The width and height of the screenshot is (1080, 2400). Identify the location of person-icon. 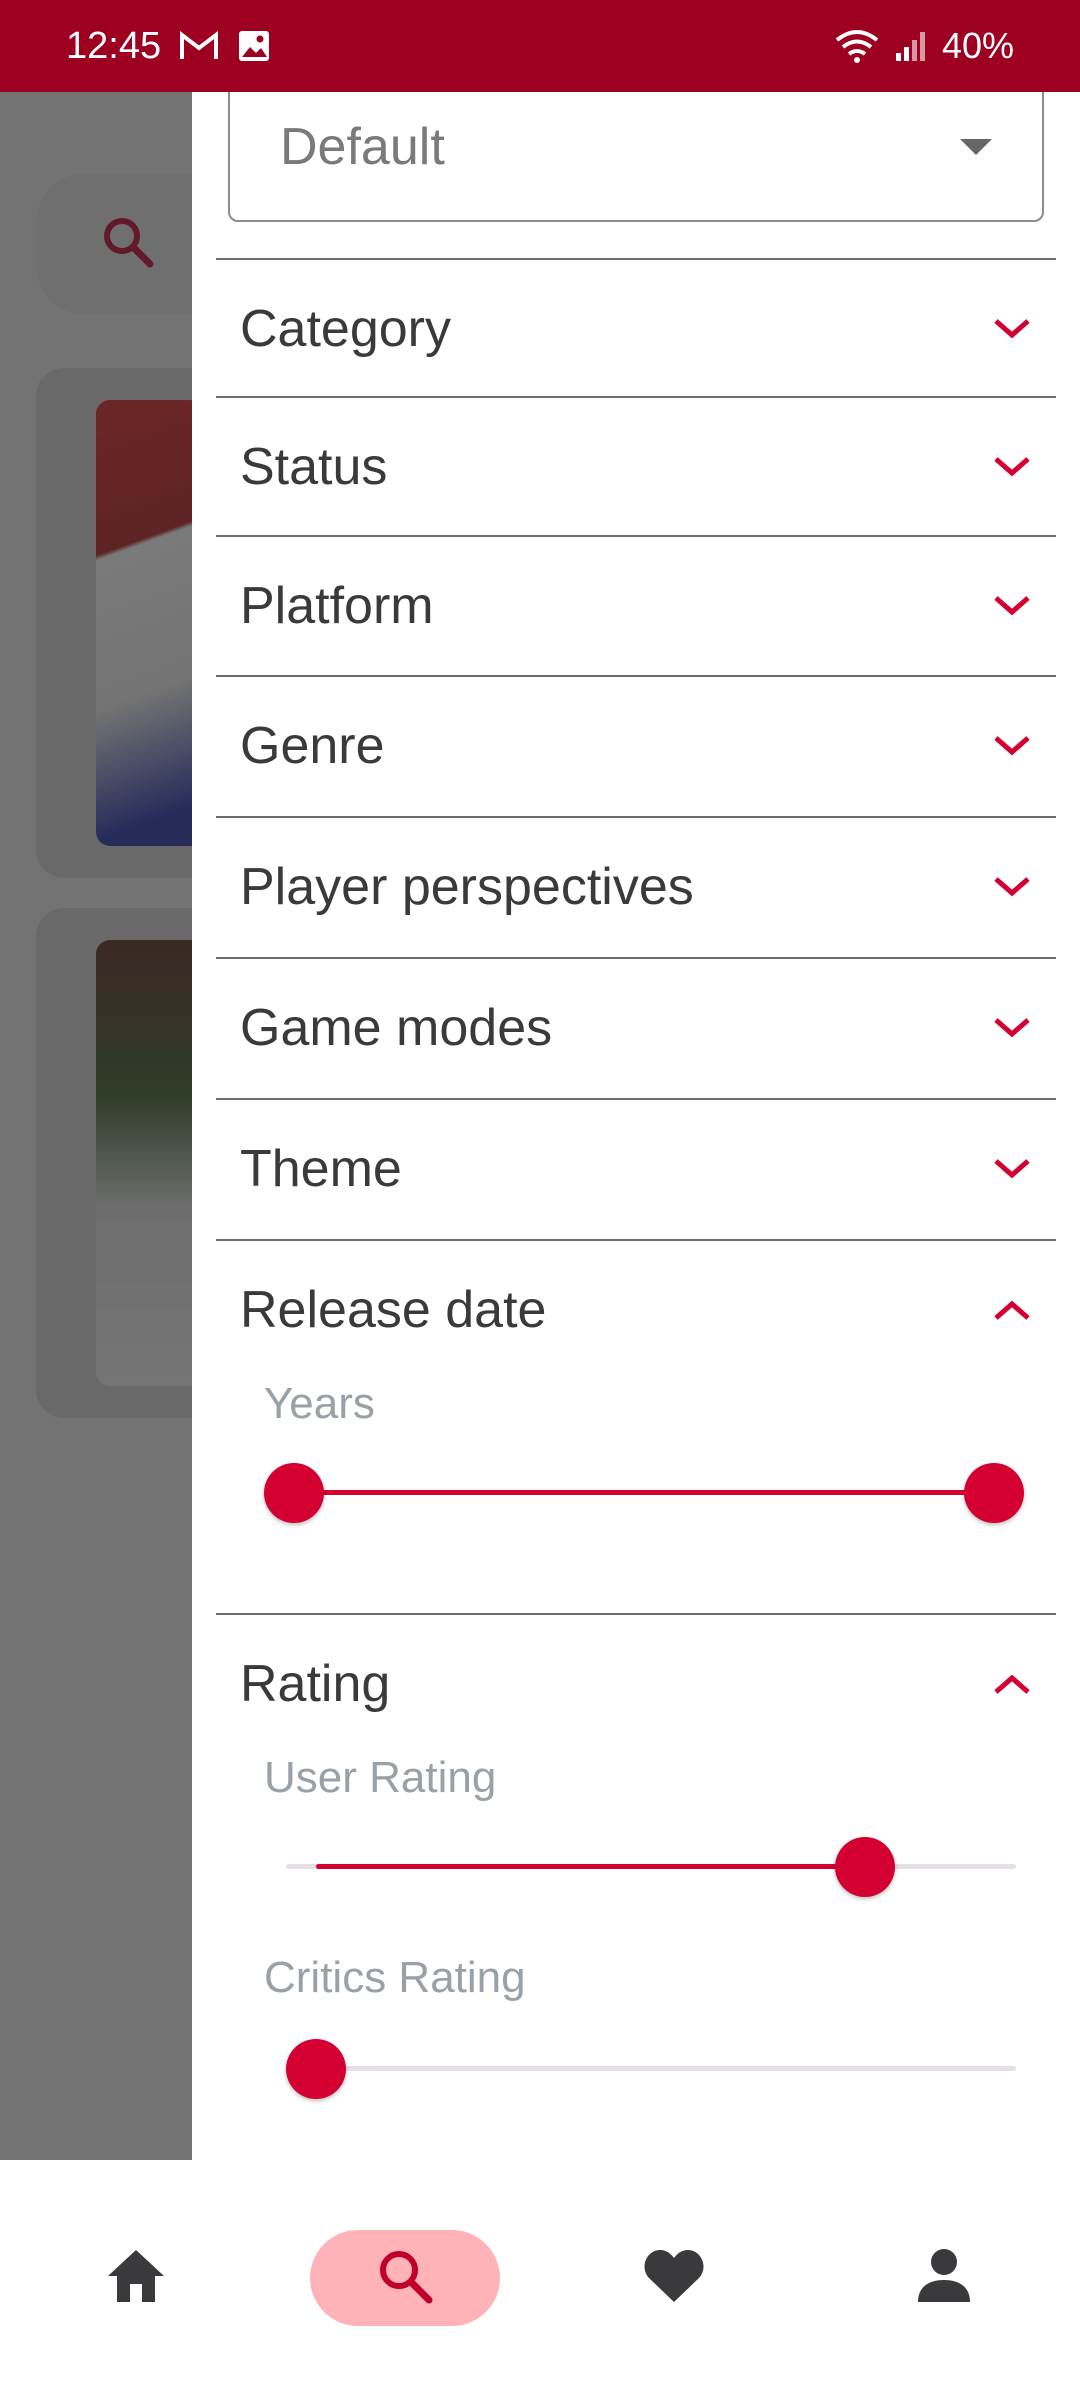
(944, 2278).